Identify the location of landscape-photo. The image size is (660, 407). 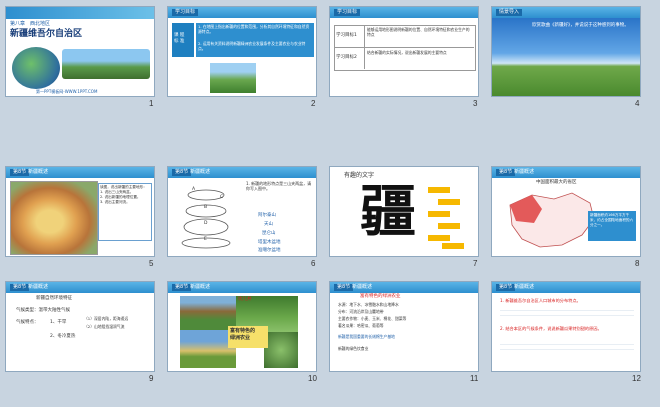
(106, 64).